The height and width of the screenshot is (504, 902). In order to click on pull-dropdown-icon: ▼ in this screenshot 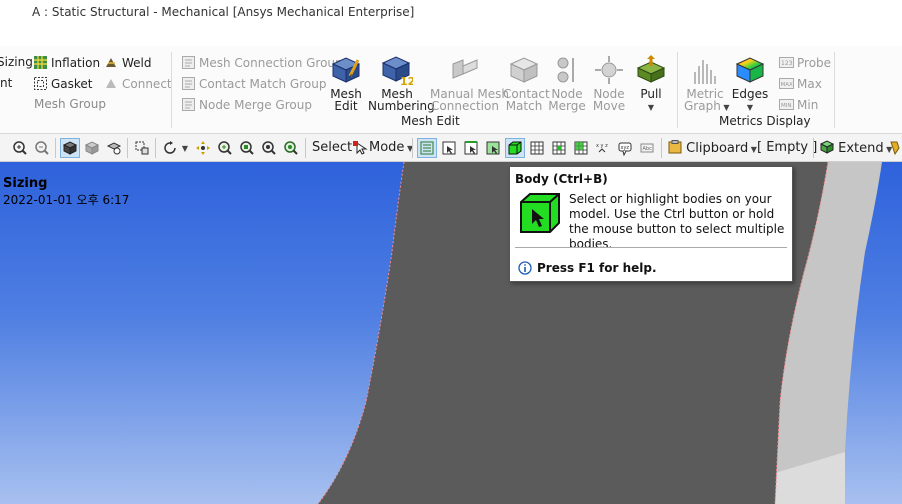, I will do `click(651, 107)`.